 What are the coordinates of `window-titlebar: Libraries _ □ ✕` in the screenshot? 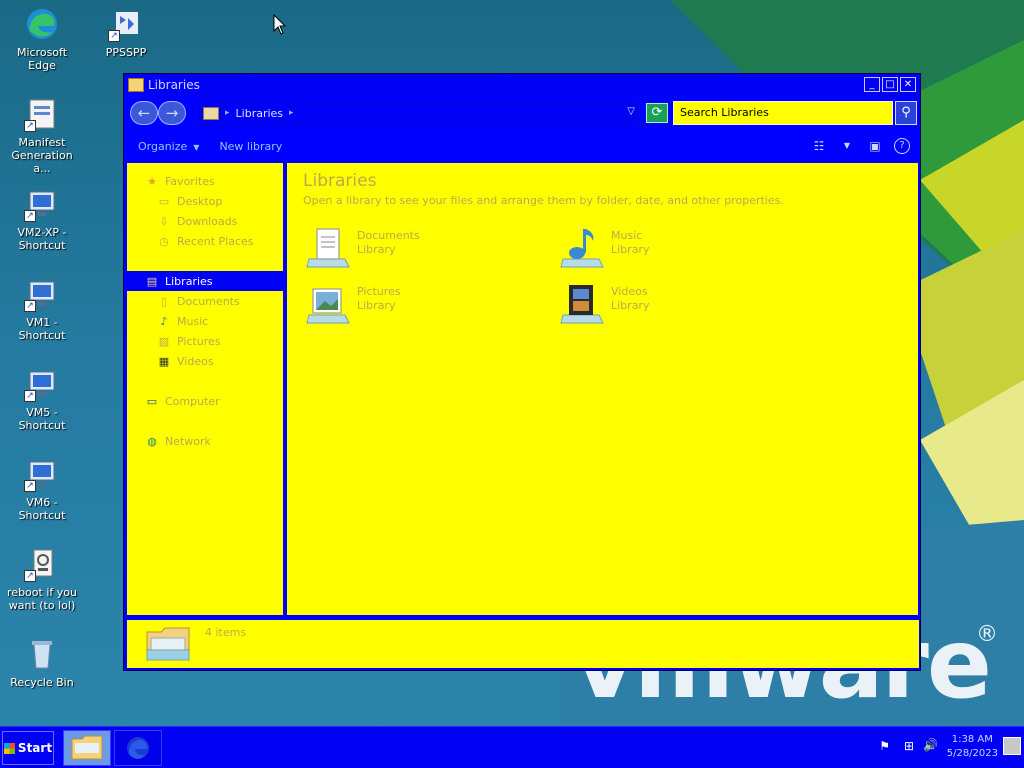 It's located at (522, 85).